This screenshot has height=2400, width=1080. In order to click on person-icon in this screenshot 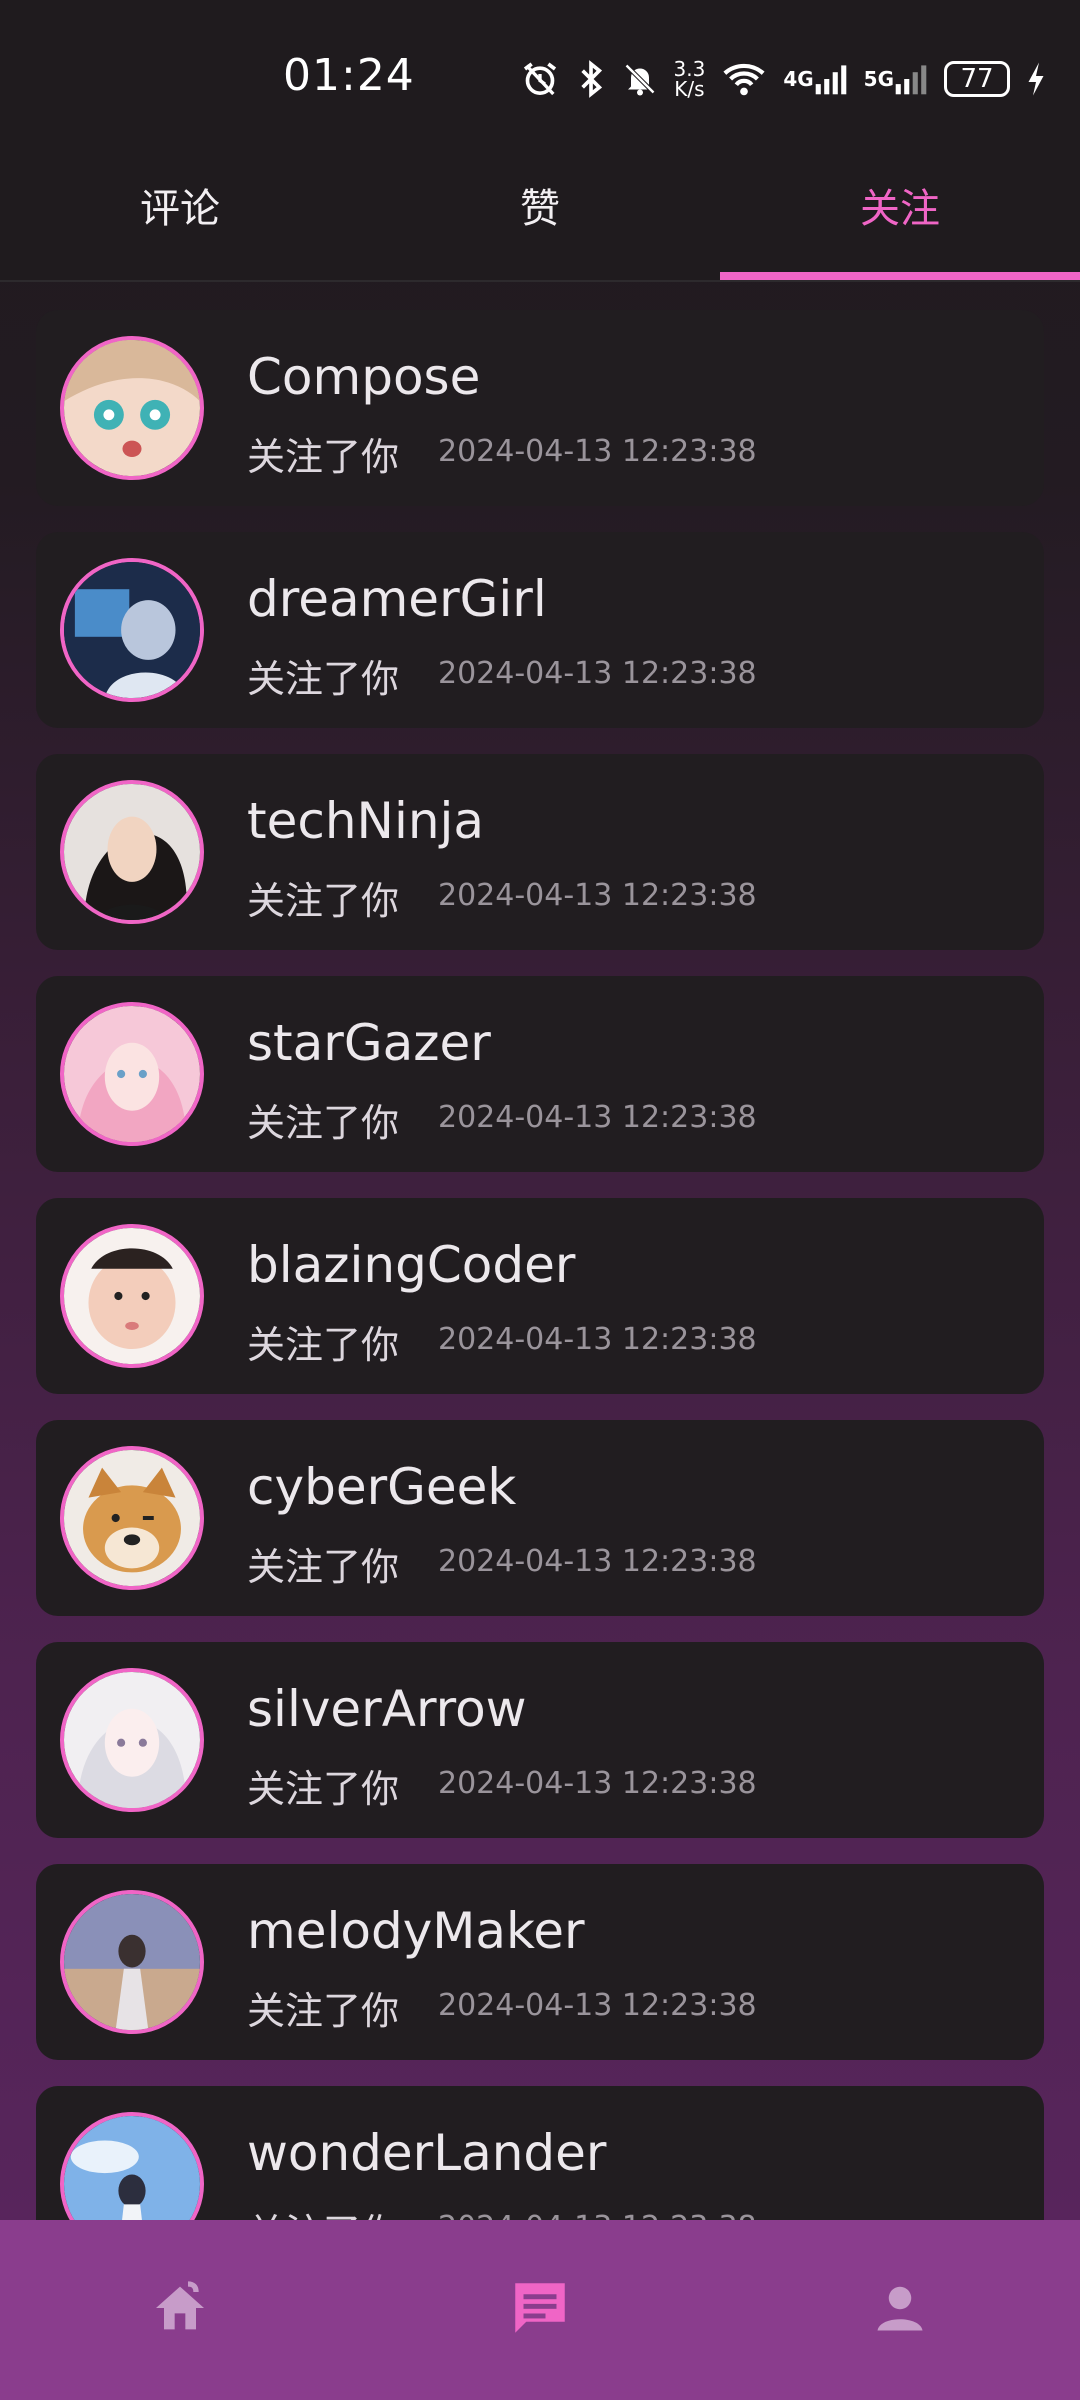, I will do `click(900, 2310)`.